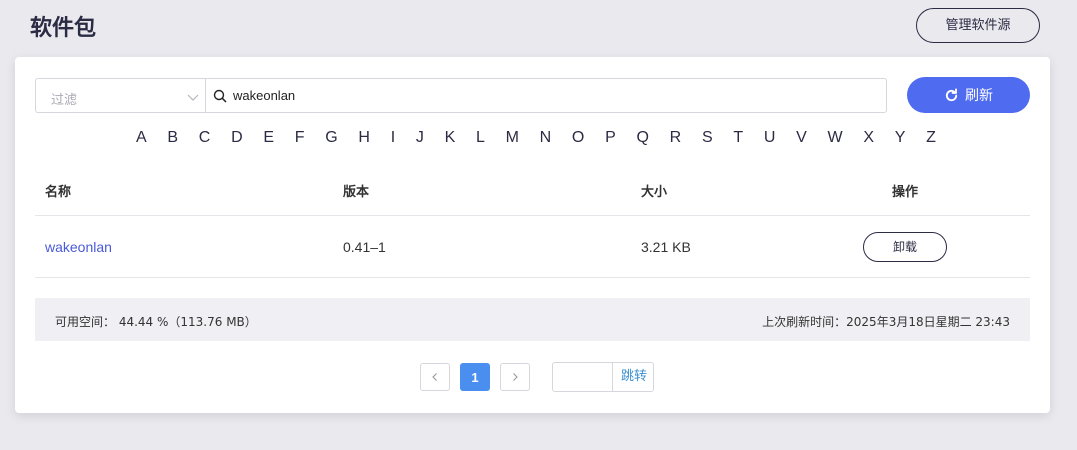 This screenshot has width=1077, height=450. I want to click on refresh-button: 刷新, so click(968, 95).